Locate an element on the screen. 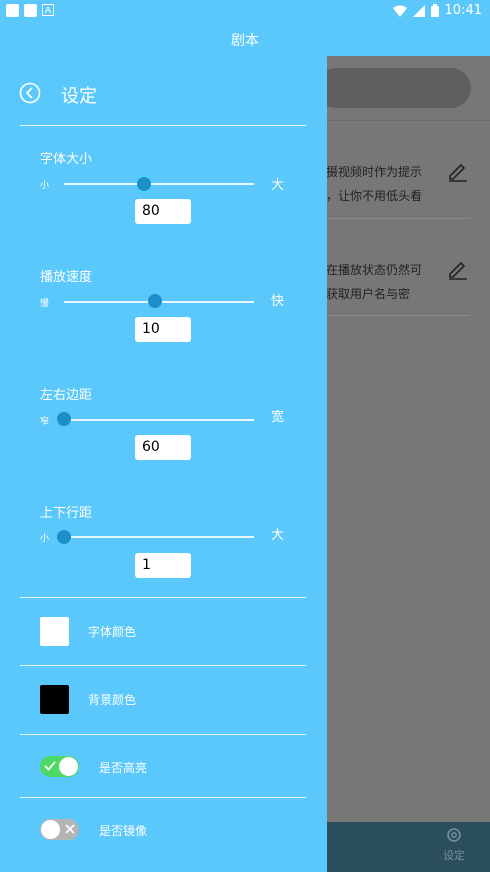  tab-settings-label: 设定 is located at coordinates (454, 855).